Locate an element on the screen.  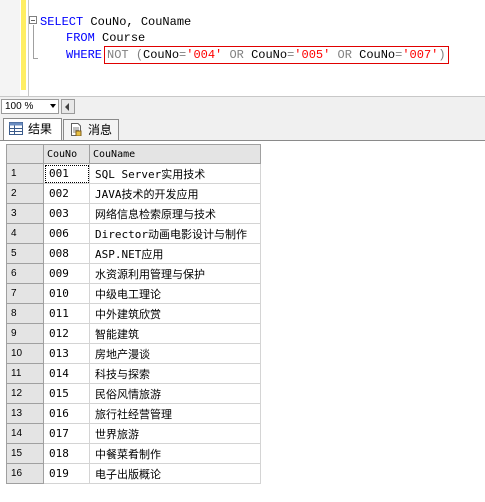
grid-header-row: CouNo CouName is located at coordinates (133, 154).